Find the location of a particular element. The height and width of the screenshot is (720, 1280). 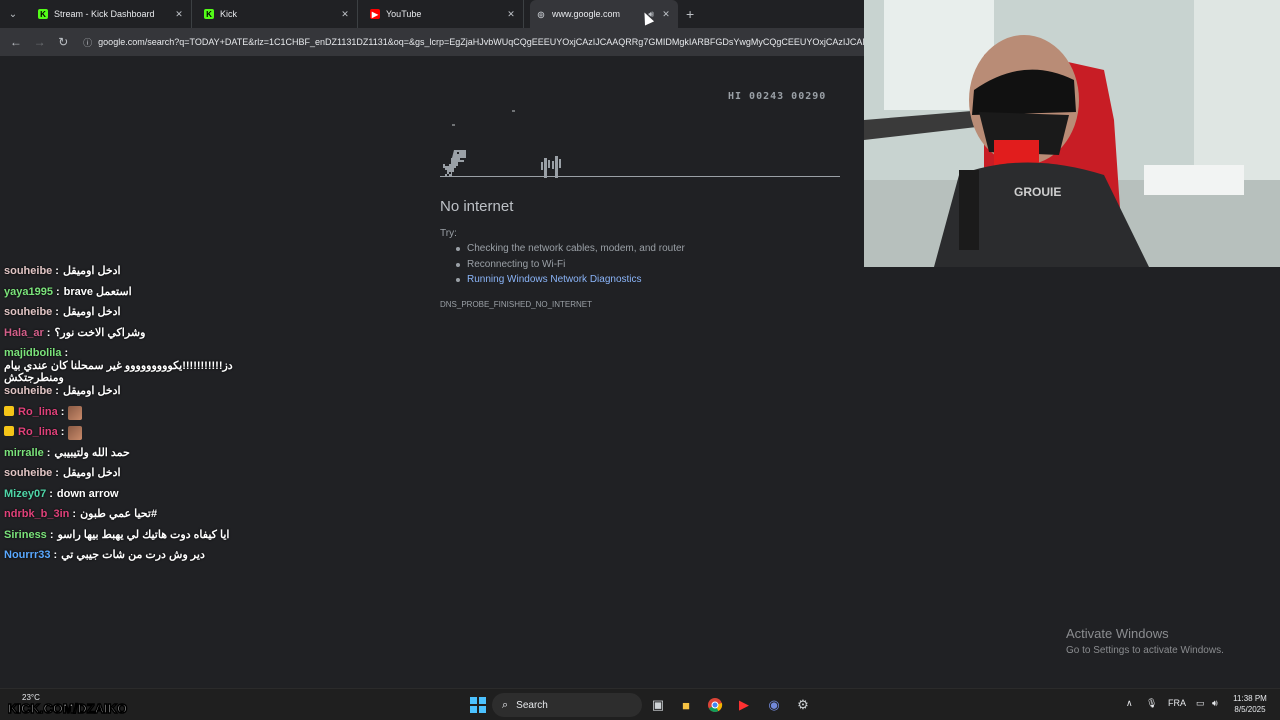

webcam-feed: GROUIE is located at coordinates (1072, 133).